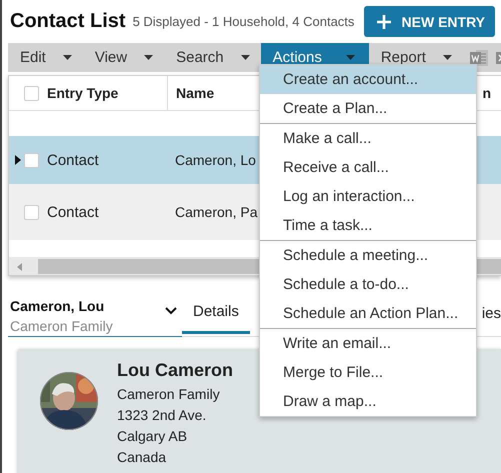 The height and width of the screenshot is (473, 501). I want to click on table-cell-text: Cameron, Lo, so click(215, 160).